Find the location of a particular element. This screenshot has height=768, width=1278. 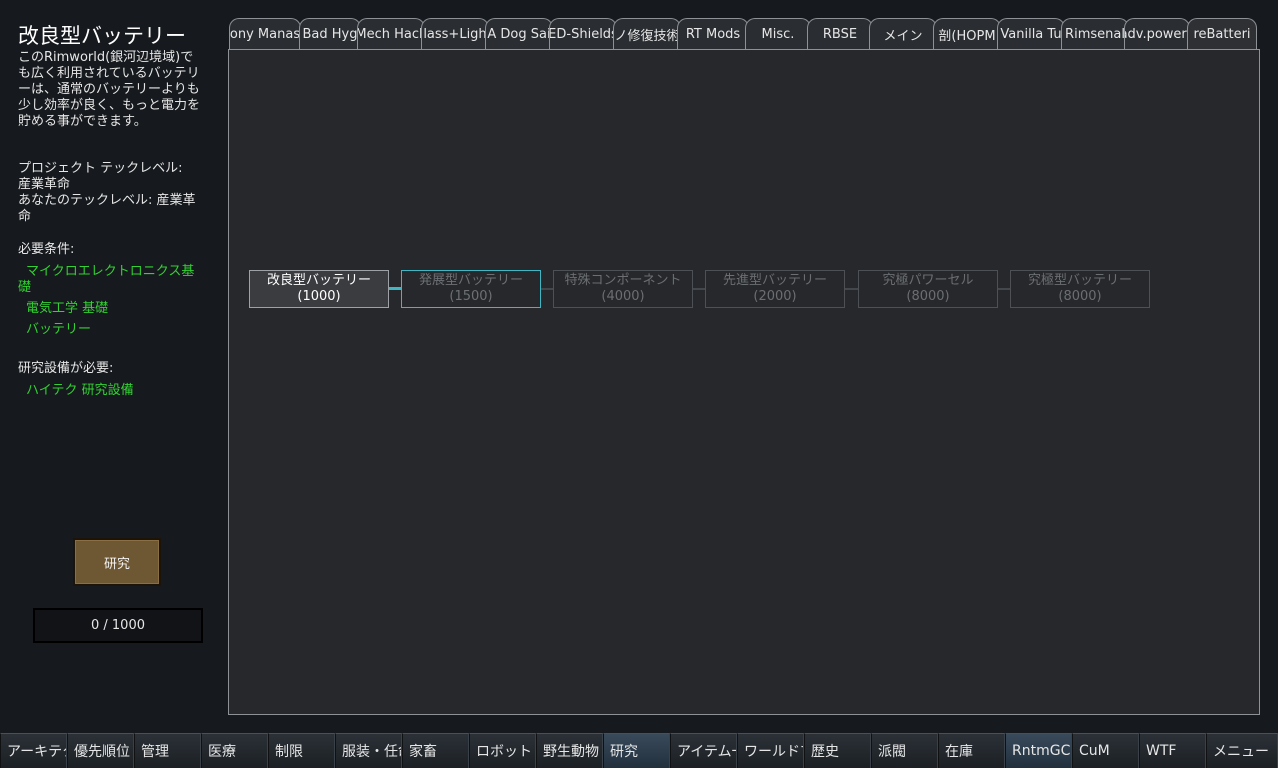

research-tab: lass+Ligh is located at coordinates (455, 33).